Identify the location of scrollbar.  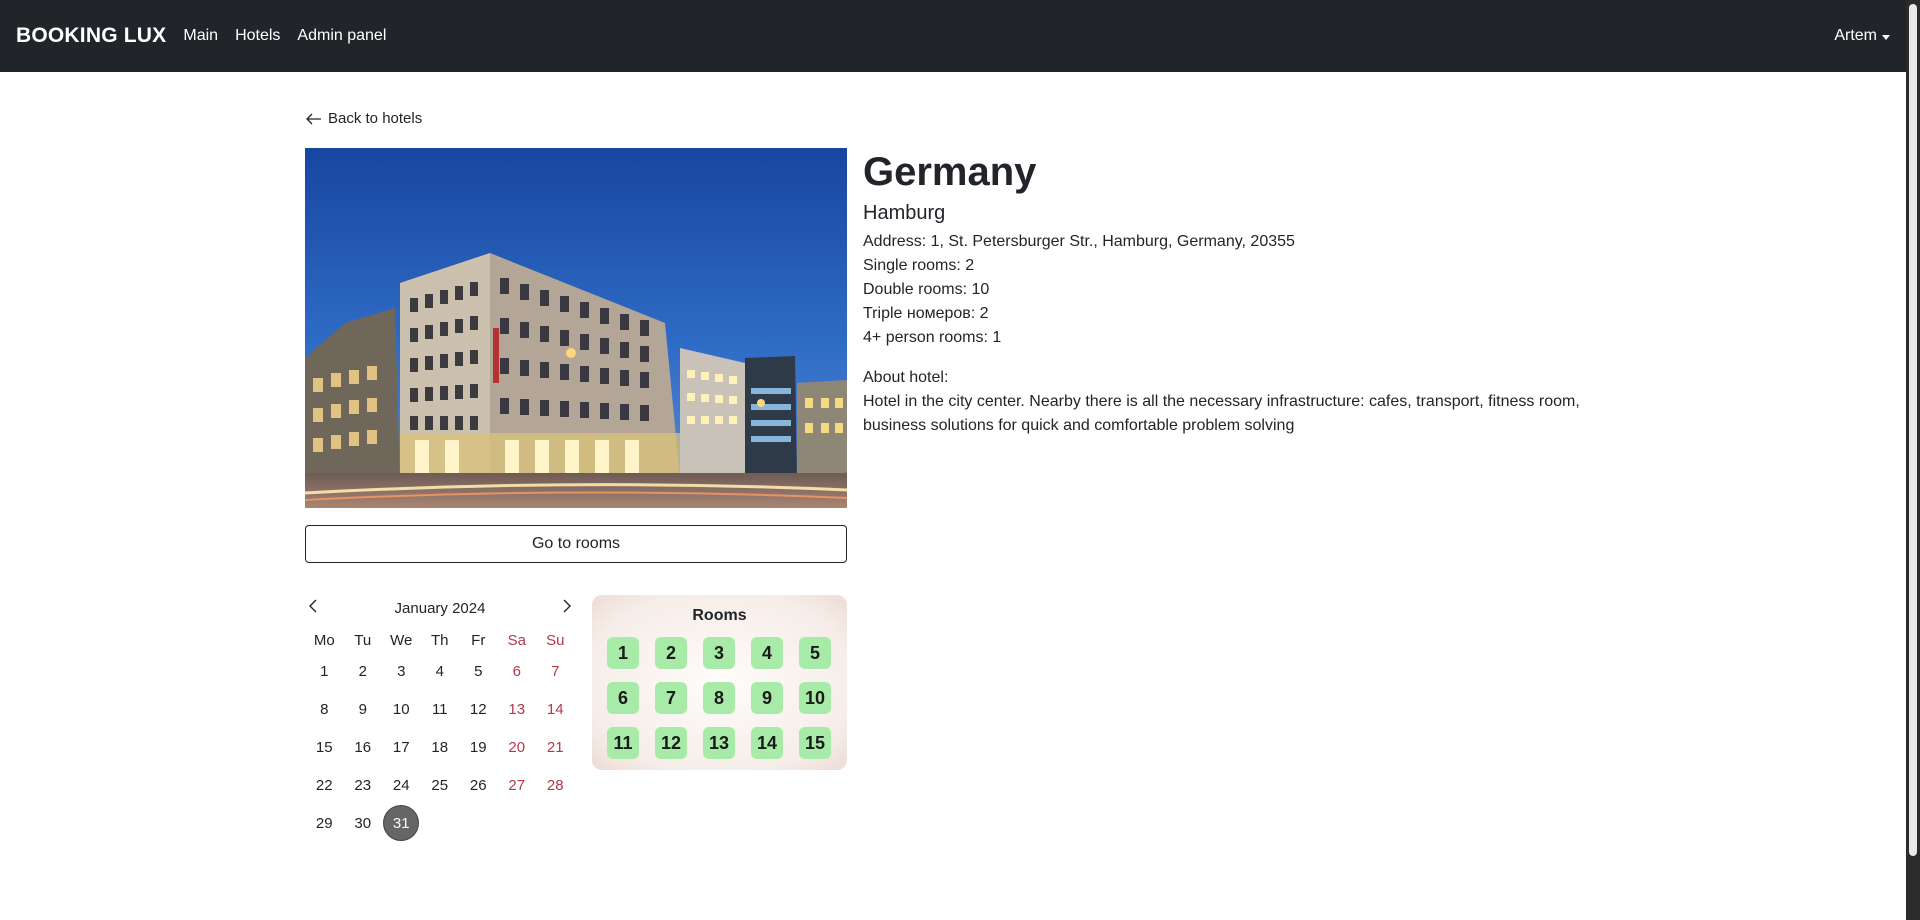
(1913, 460).